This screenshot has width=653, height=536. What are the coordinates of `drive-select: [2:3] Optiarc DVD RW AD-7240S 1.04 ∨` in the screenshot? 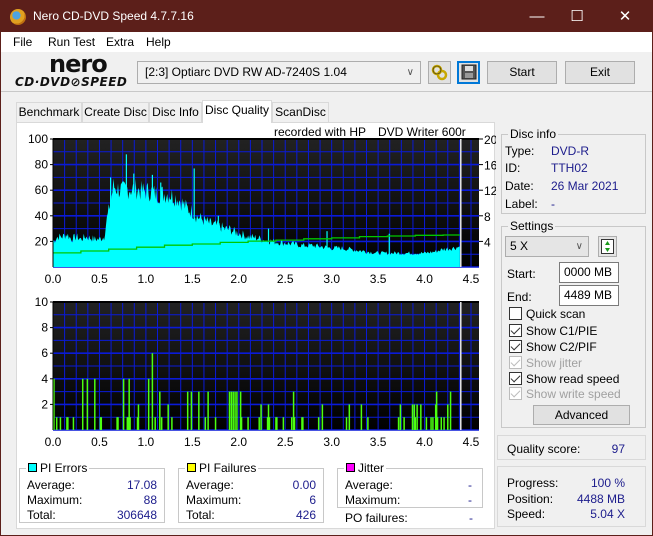 It's located at (279, 72).